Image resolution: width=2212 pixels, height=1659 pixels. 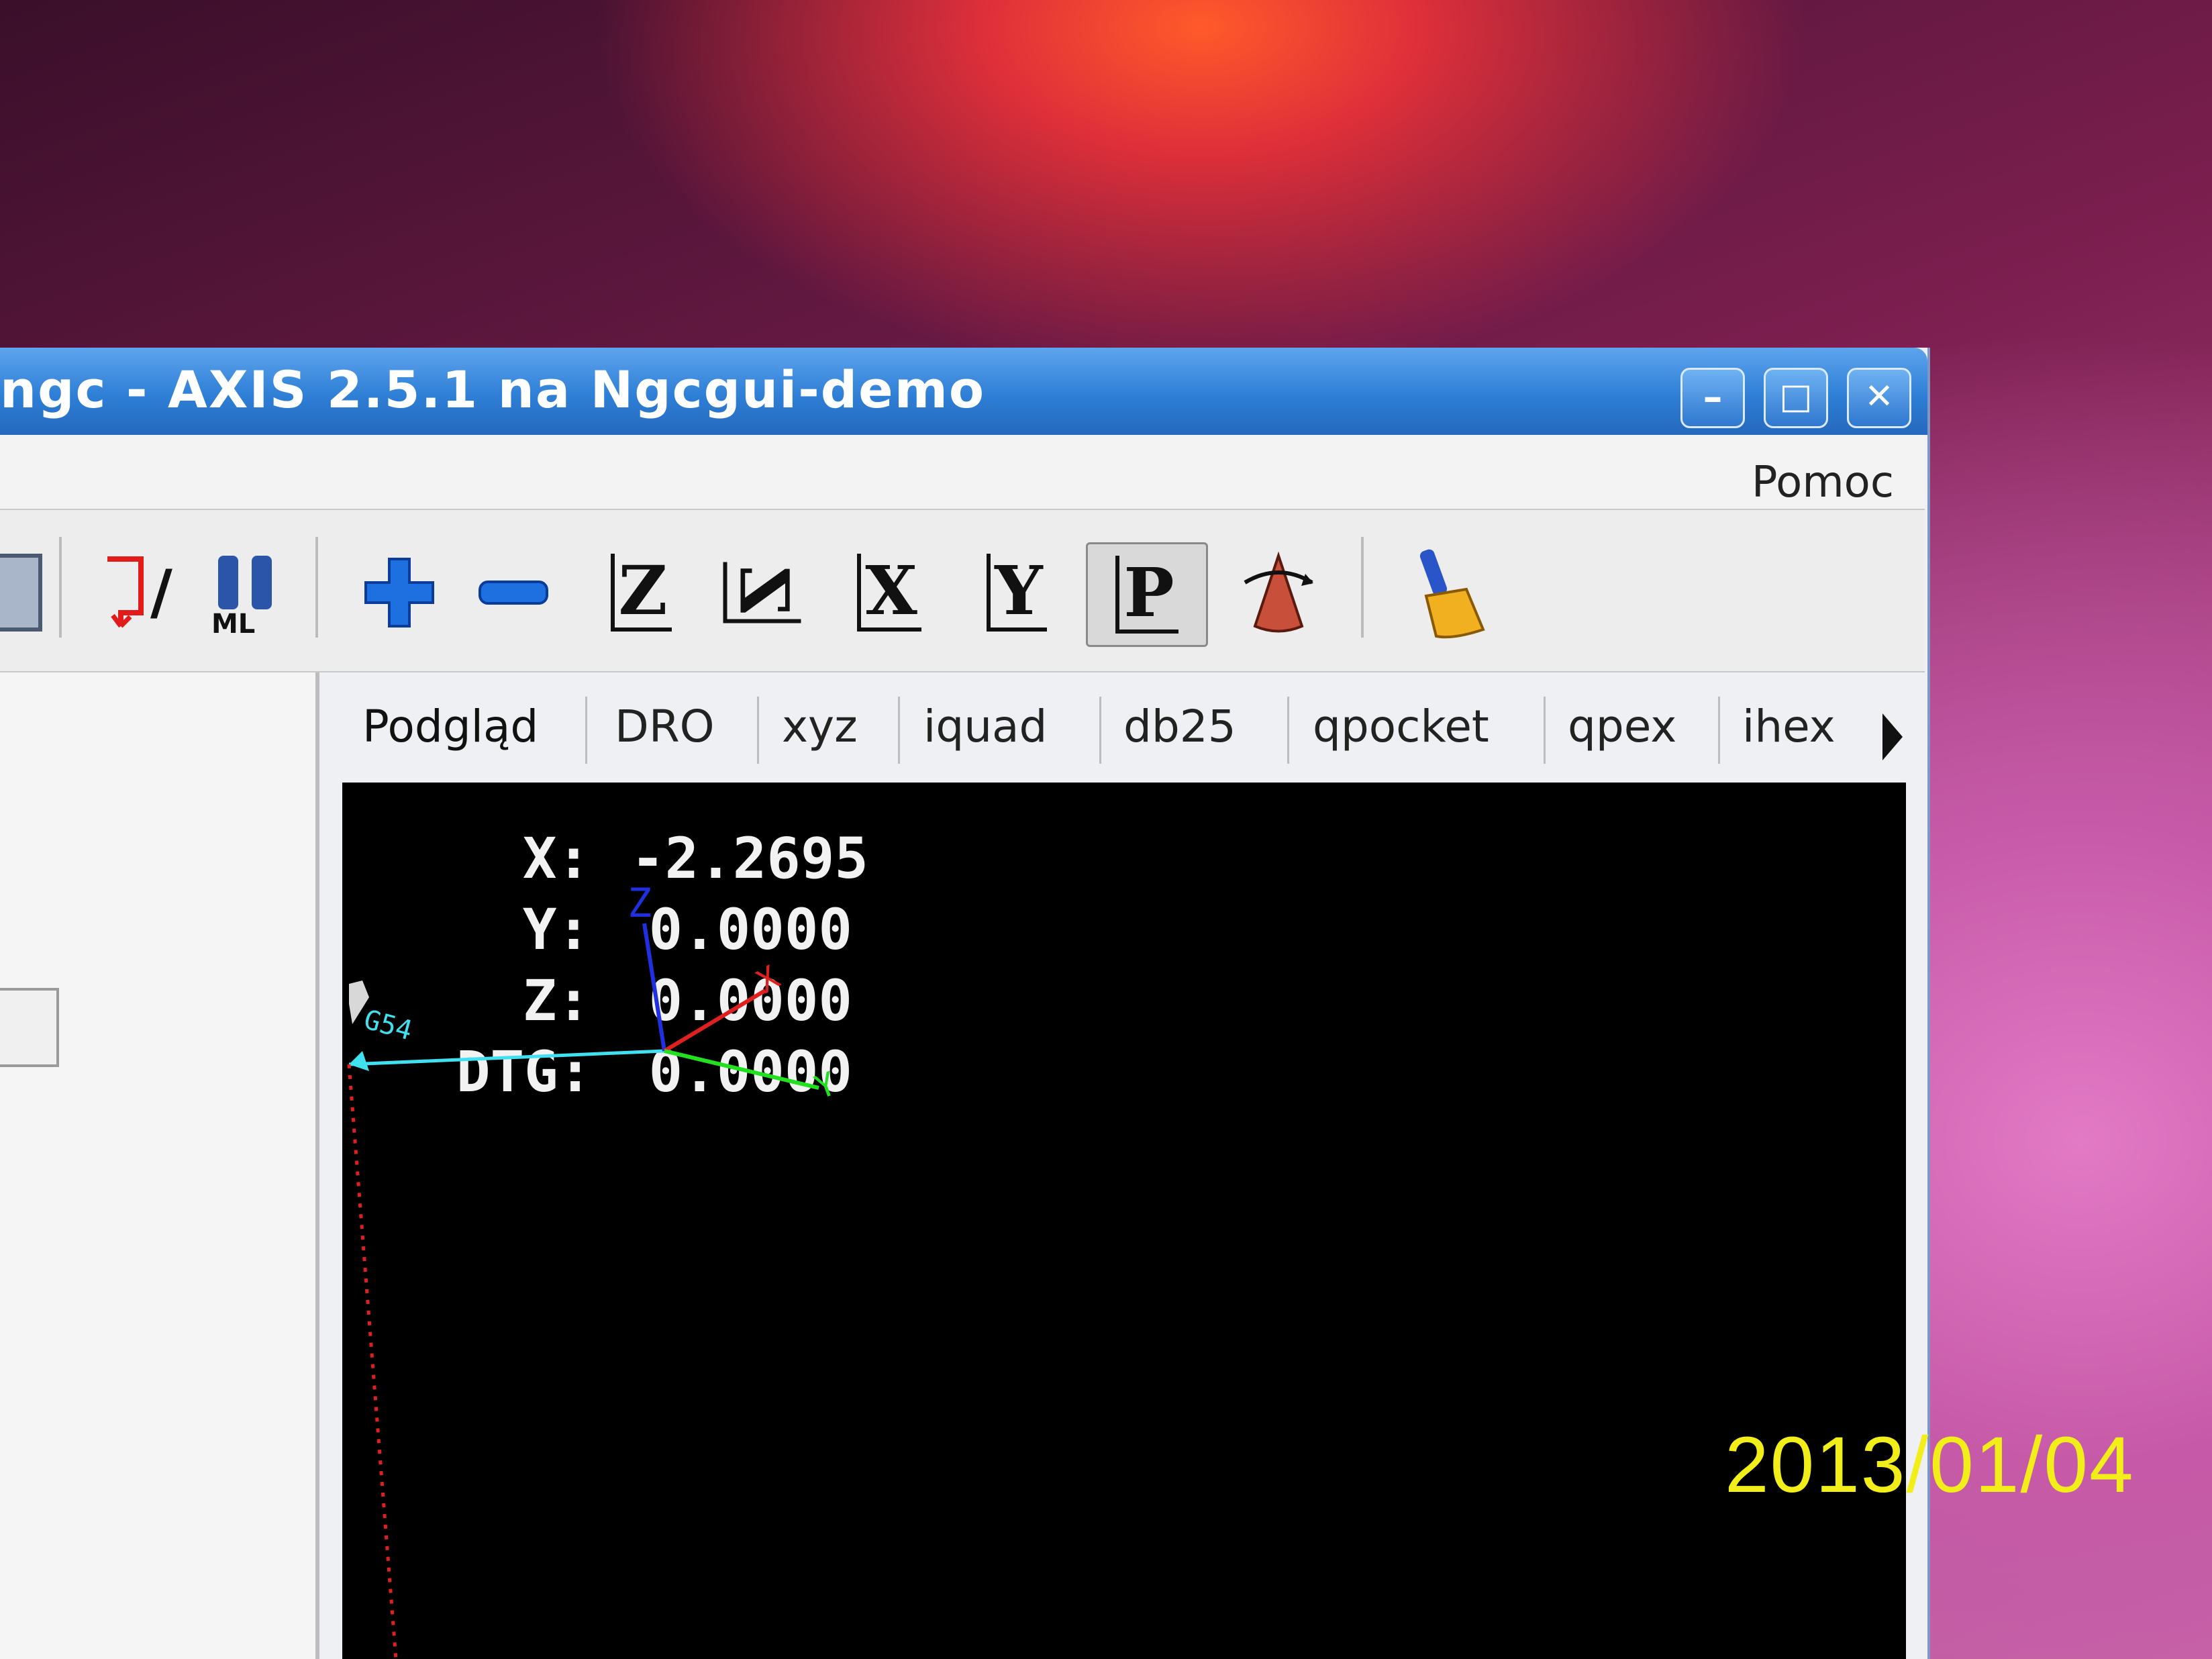 What do you see at coordinates (245, 592) in the screenshot?
I see `optional-stop-icon: ML` at bounding box center [245, 592].